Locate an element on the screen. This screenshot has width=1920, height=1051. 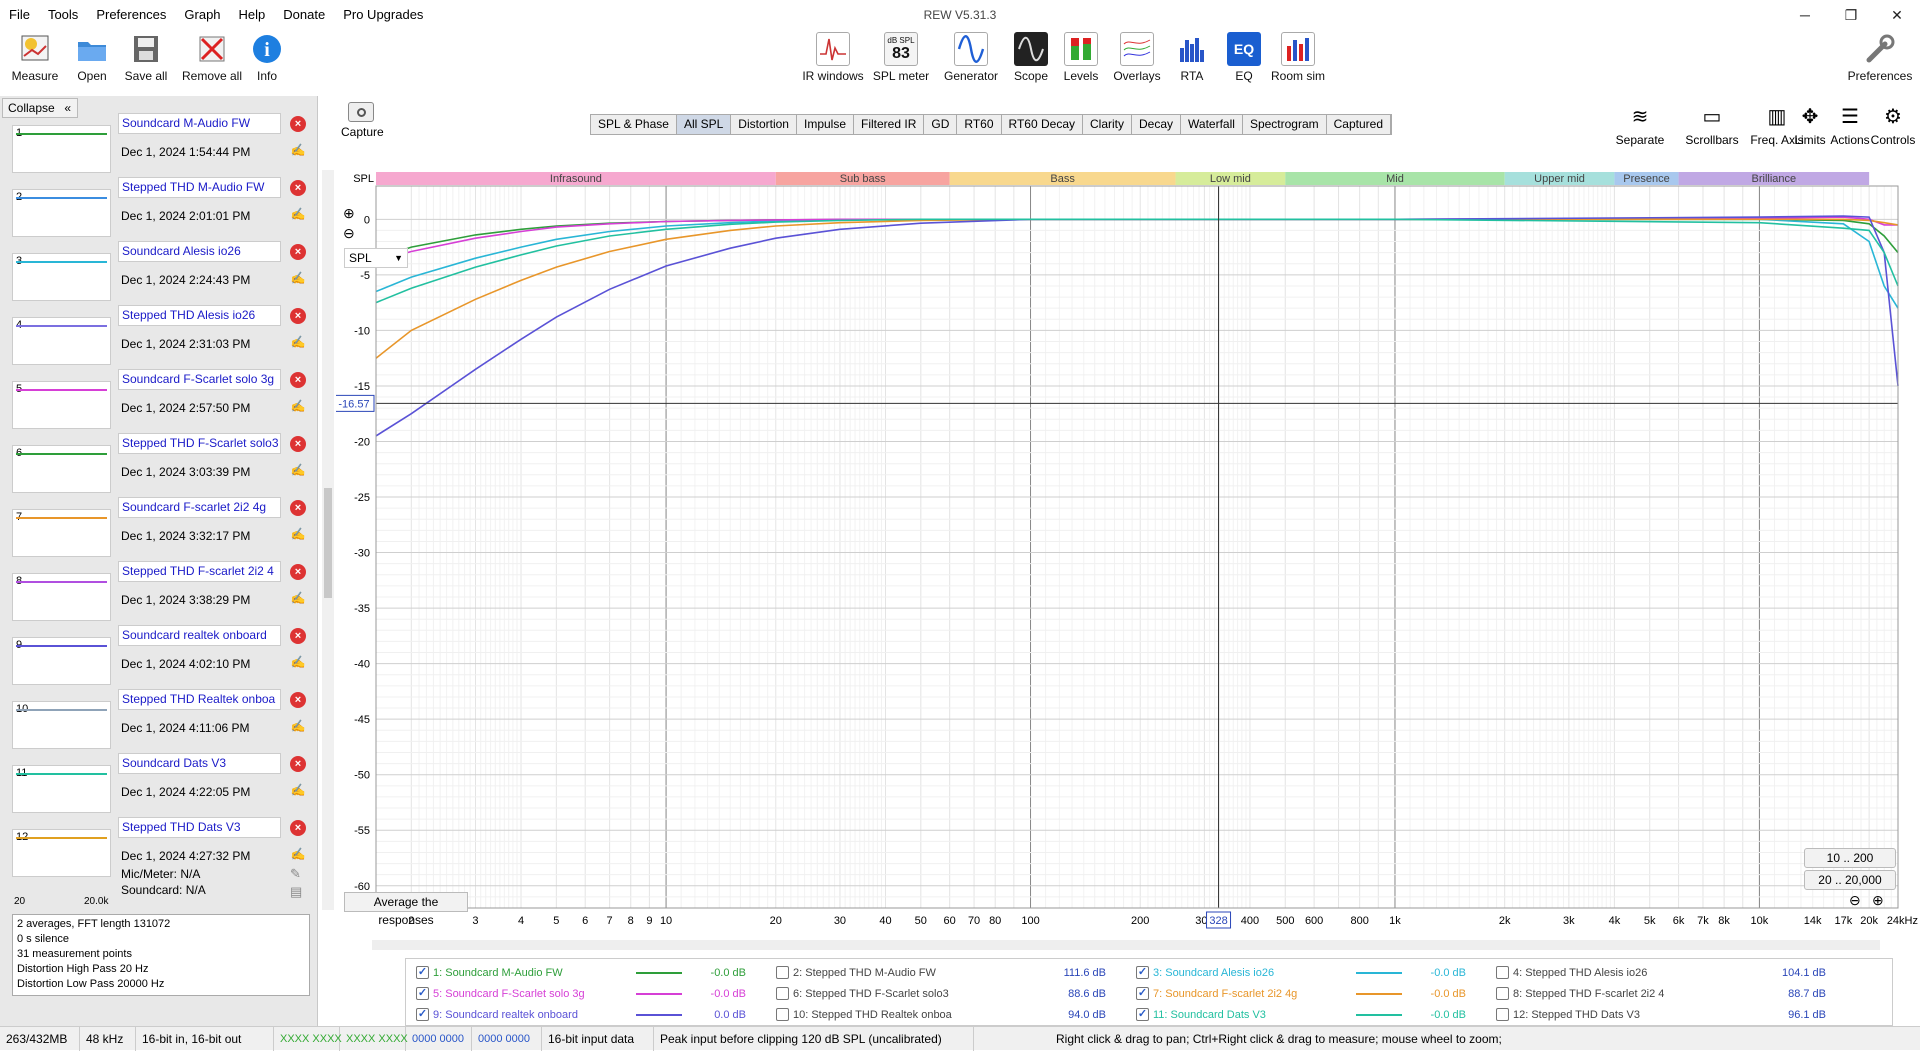
open-button: Open is located at coordinates (92, 57).